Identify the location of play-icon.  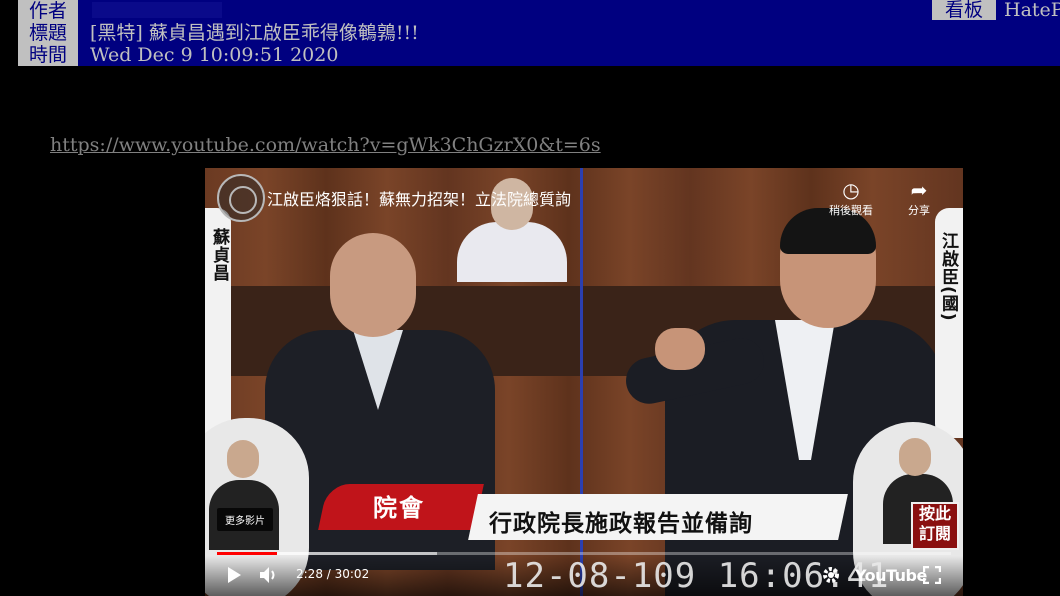
(234, 575).